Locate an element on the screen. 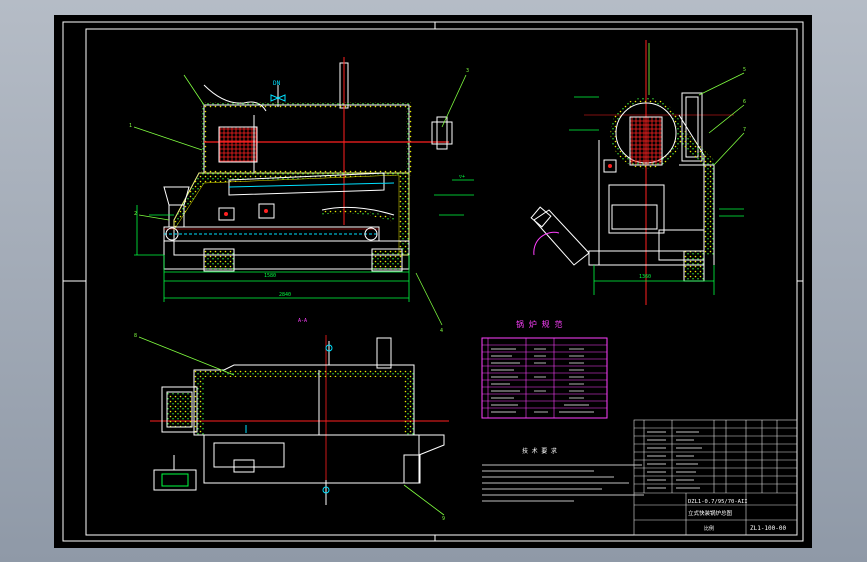 The height and width of the screenshot is (562, 867). svg-text: 7 is located at coordinates (744, 130).